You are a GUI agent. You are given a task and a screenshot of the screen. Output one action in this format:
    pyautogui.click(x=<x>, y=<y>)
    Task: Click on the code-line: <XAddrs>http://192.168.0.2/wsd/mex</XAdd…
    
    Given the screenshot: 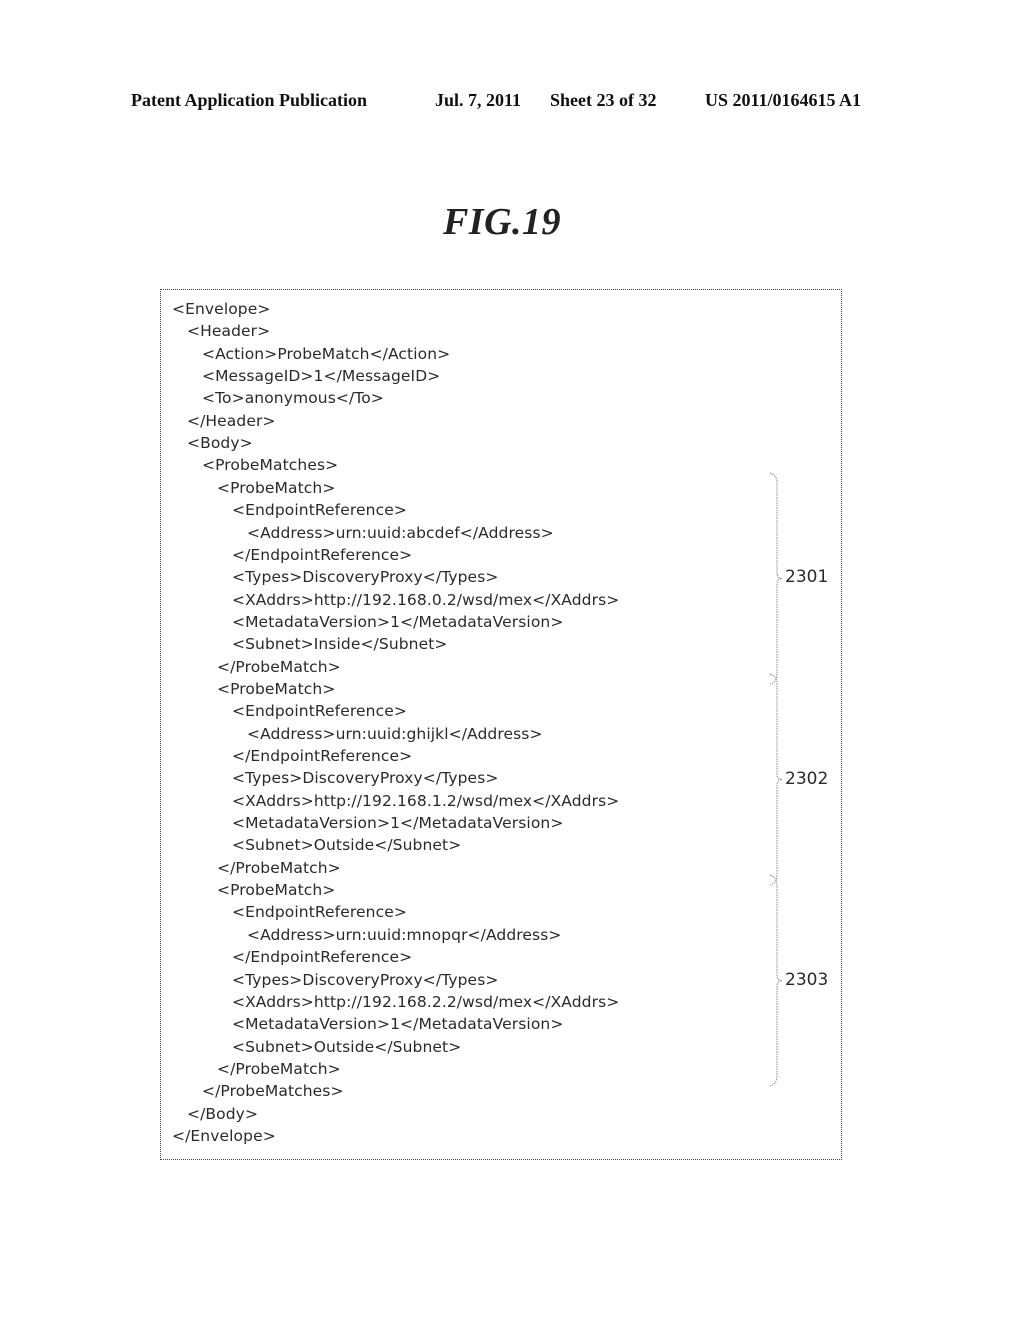 What is the action you would take?
    pyautogui.click(x=426, y=599)
    